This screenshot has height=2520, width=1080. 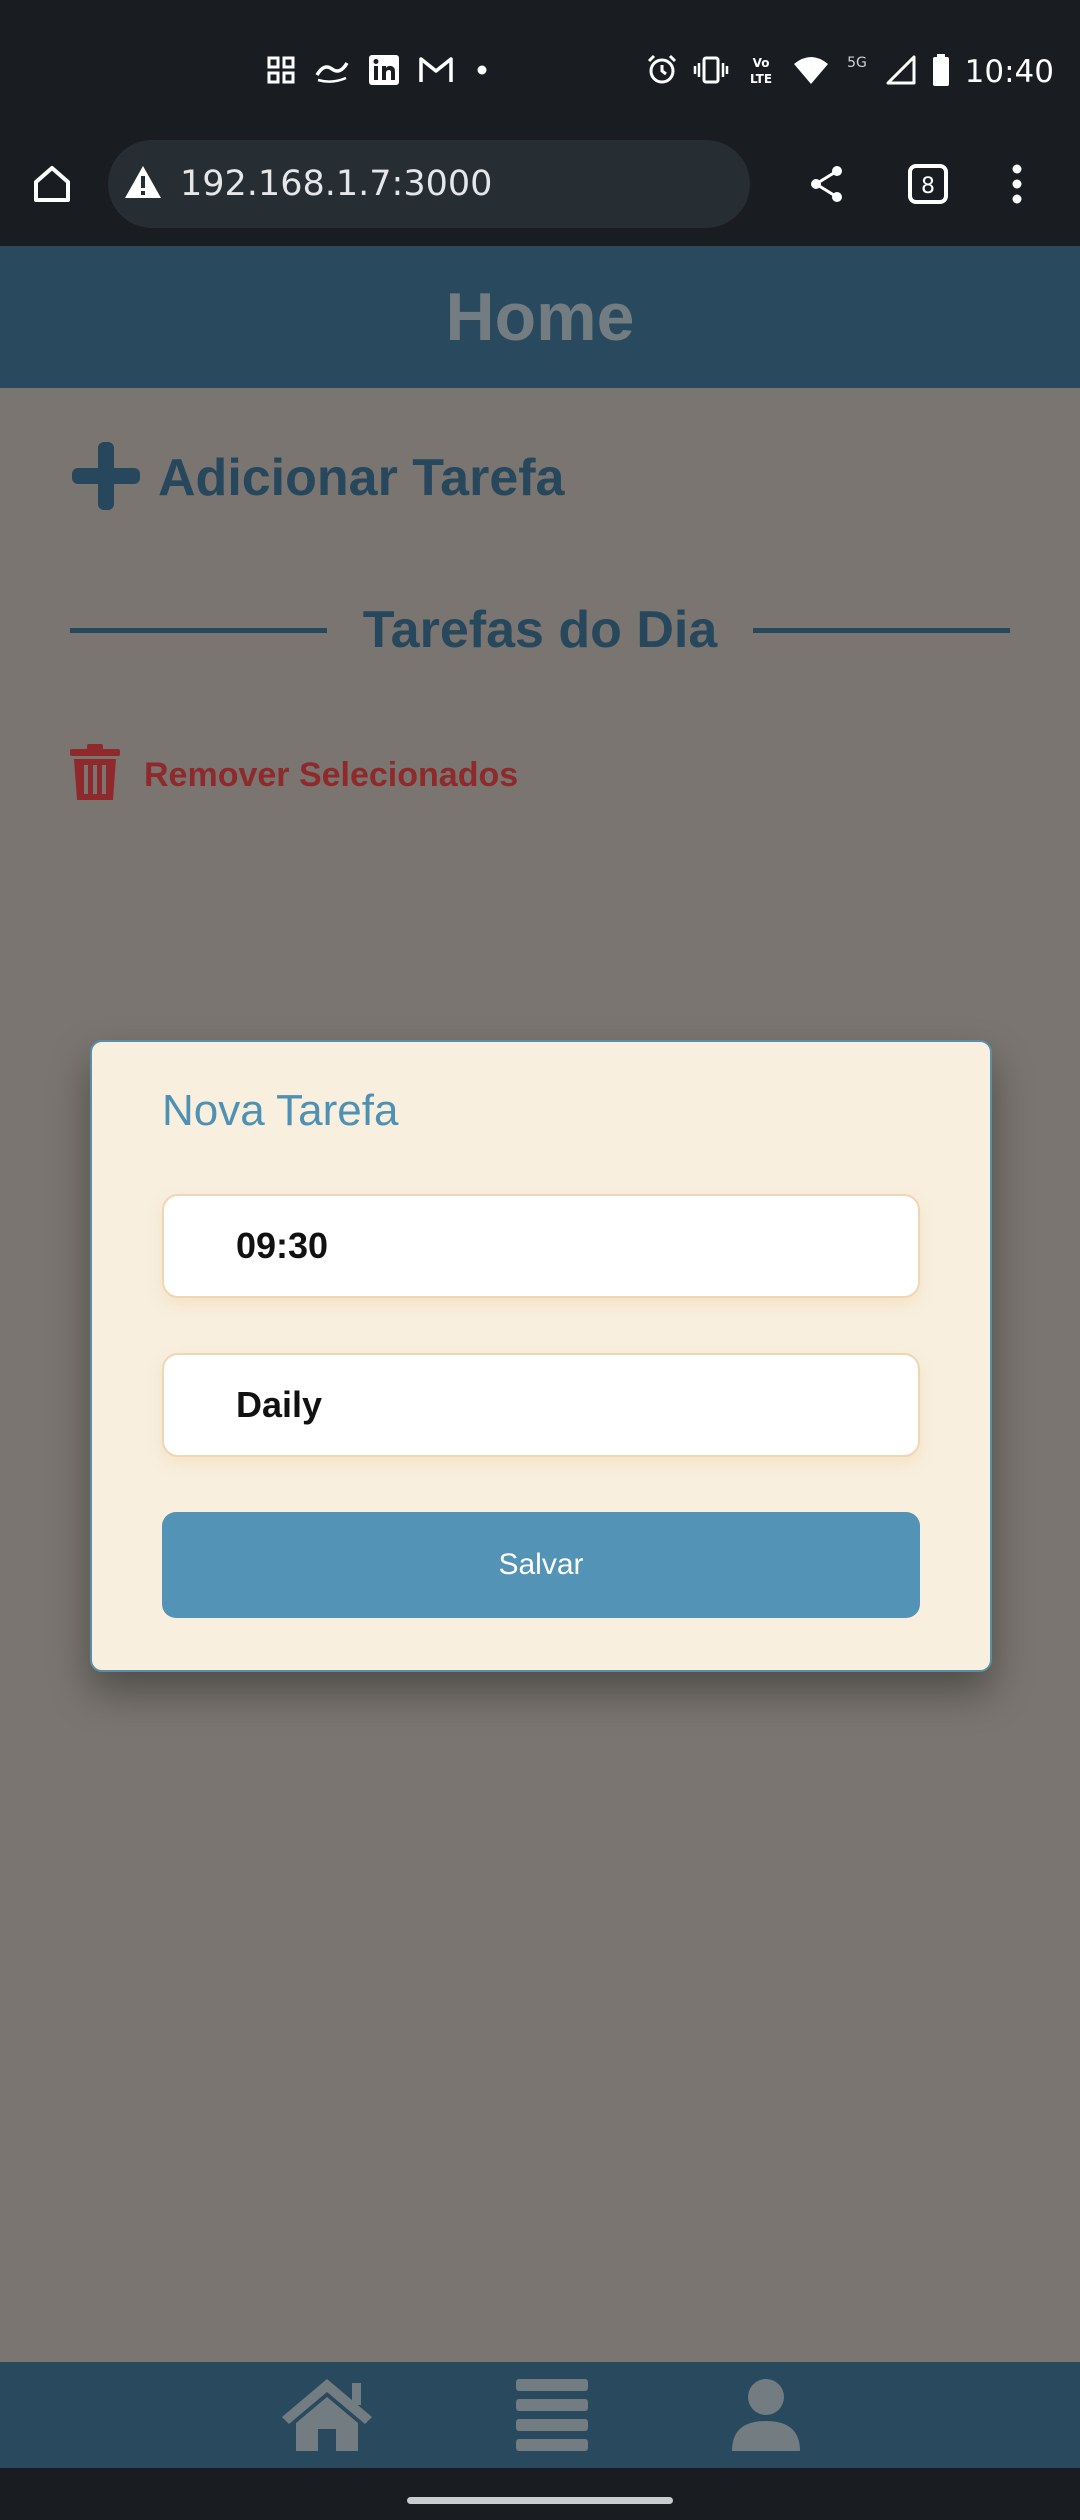 I want to click on grid-icon, so click(x=281, y=72).